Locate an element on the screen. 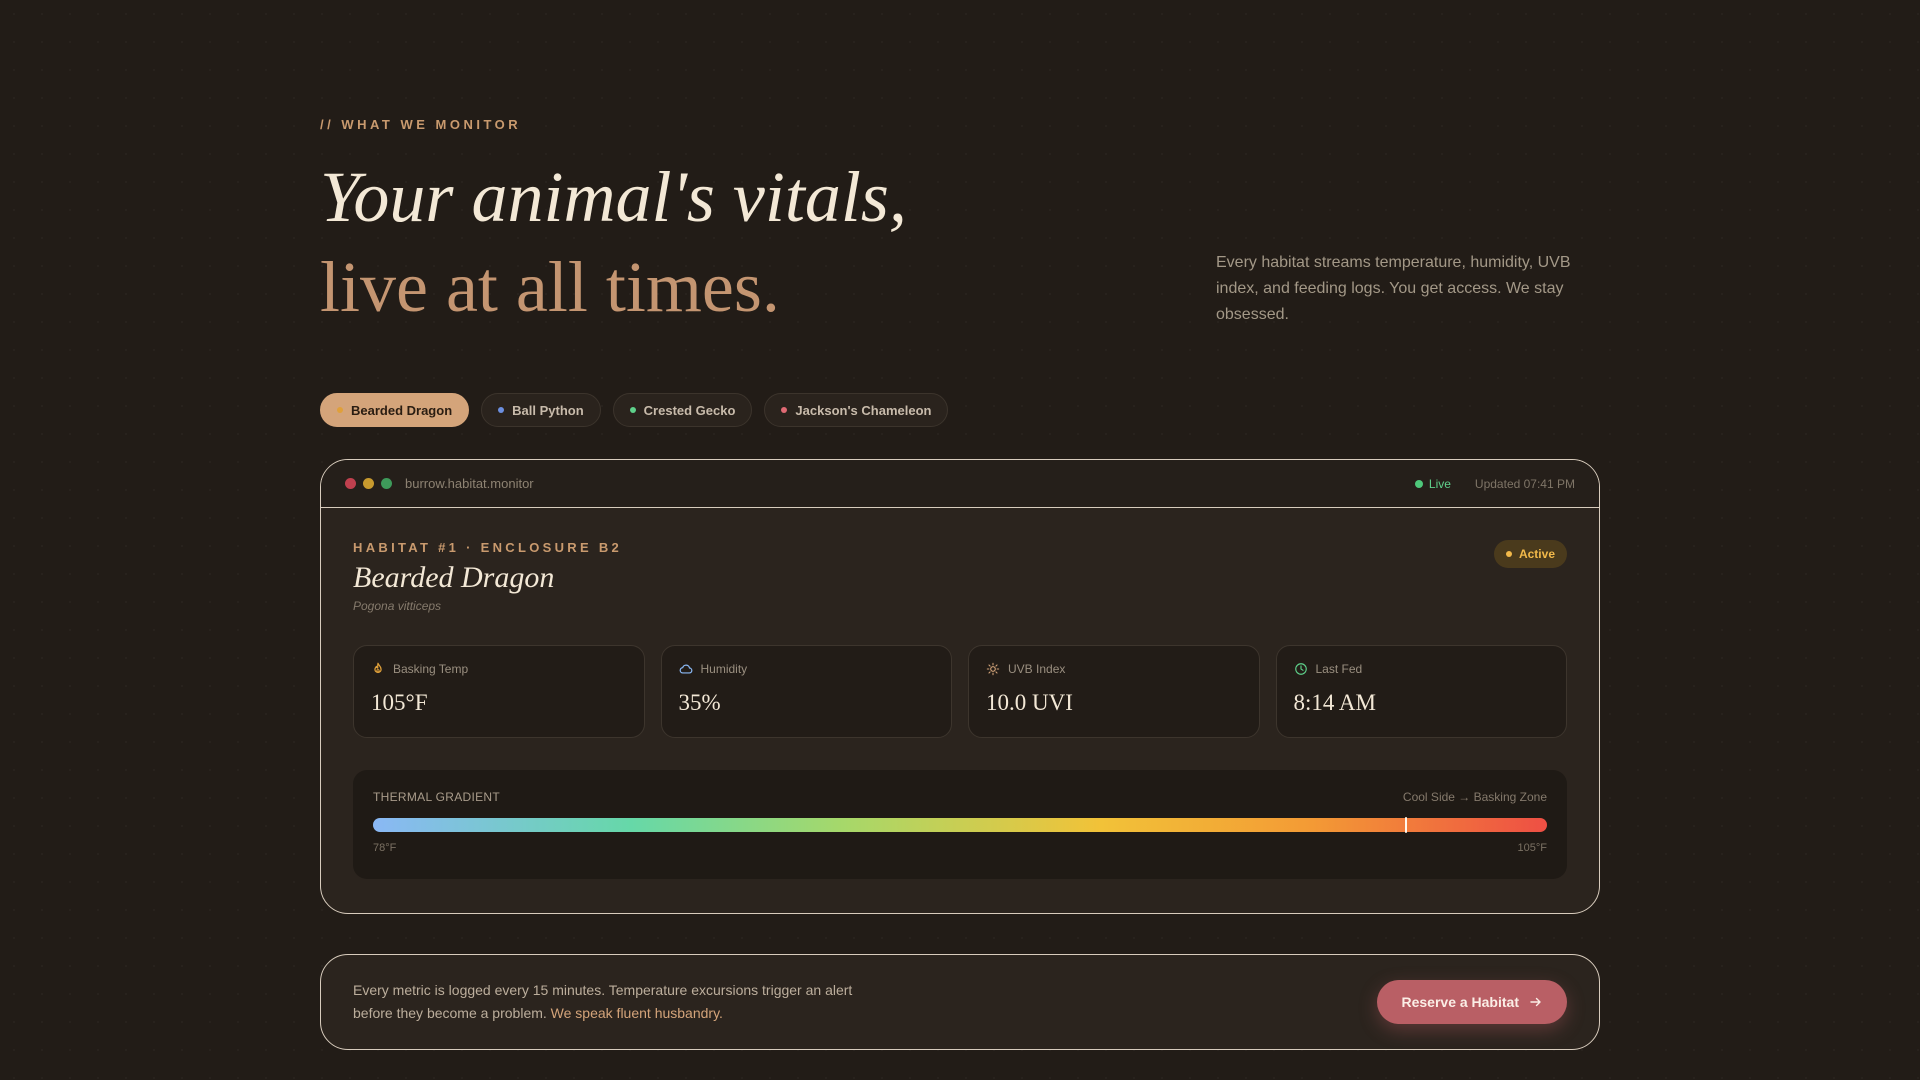 This screenshot has height=1080, width=1920. section-eyebrow: // WHAT WE MONITOR is located at coordinates (421, 124).